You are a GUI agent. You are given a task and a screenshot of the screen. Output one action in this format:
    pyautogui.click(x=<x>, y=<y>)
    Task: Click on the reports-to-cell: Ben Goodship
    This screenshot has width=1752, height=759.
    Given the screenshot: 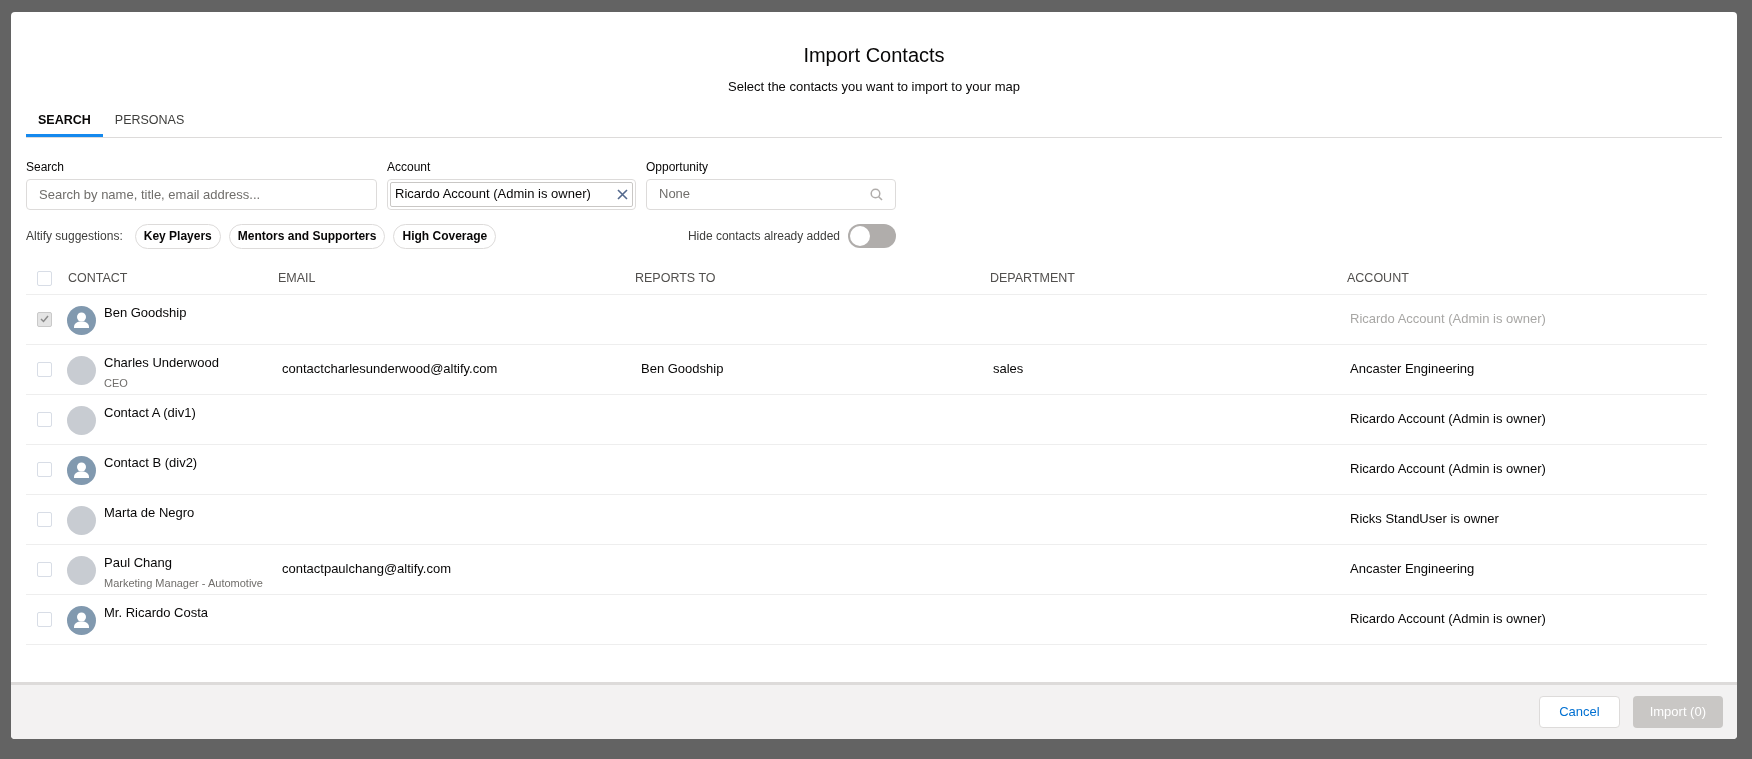 What is the action you would take?
    pyautogui.click(x=682, y=369)
    